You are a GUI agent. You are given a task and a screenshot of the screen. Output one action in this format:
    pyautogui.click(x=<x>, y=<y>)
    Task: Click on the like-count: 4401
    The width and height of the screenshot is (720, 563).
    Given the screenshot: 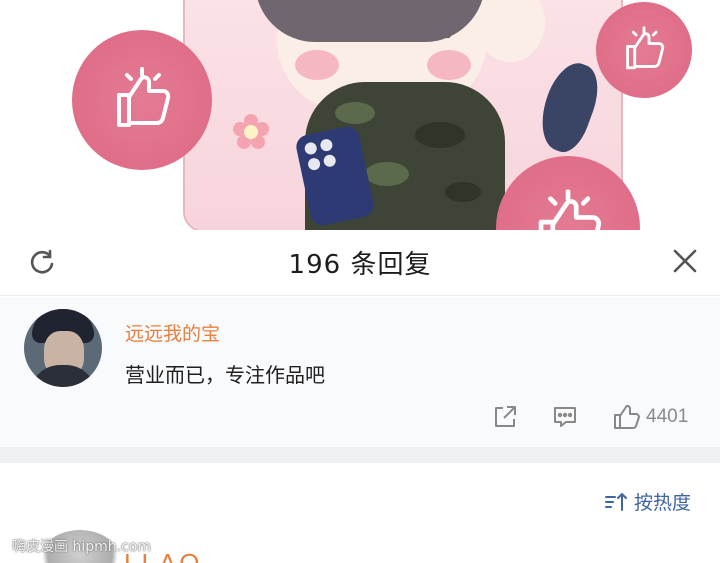 What is the action you would take?
    pyautogui.click(x=667, y=416)
    